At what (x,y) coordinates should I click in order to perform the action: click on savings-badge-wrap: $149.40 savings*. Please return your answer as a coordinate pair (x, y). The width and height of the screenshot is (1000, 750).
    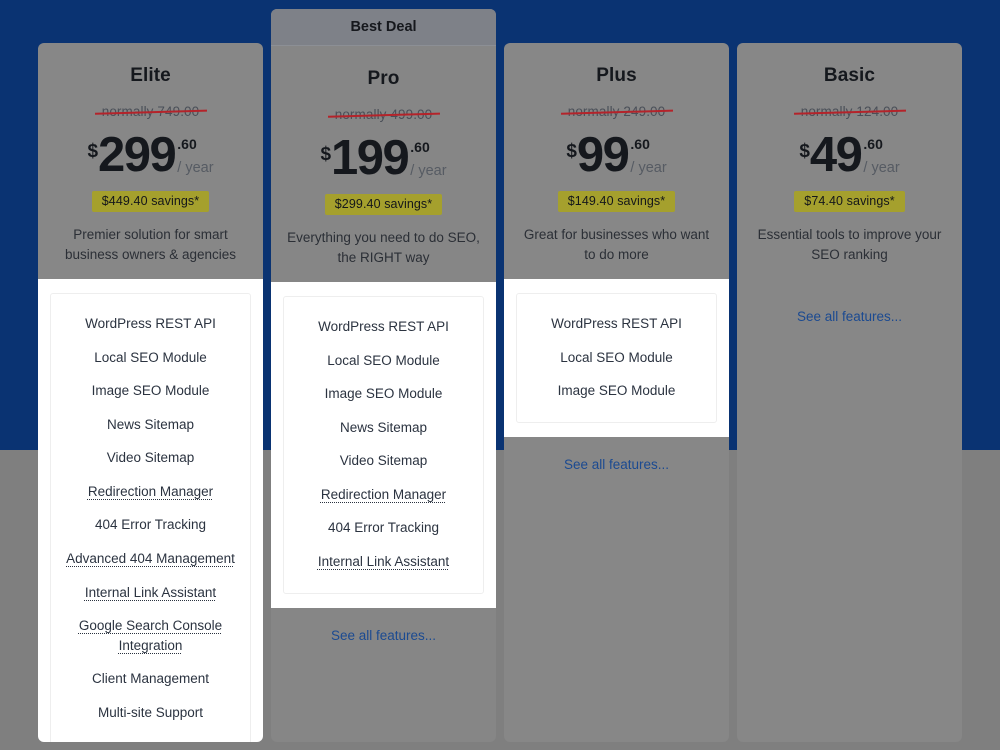
    Looking at the image, I should click on (616, 195).